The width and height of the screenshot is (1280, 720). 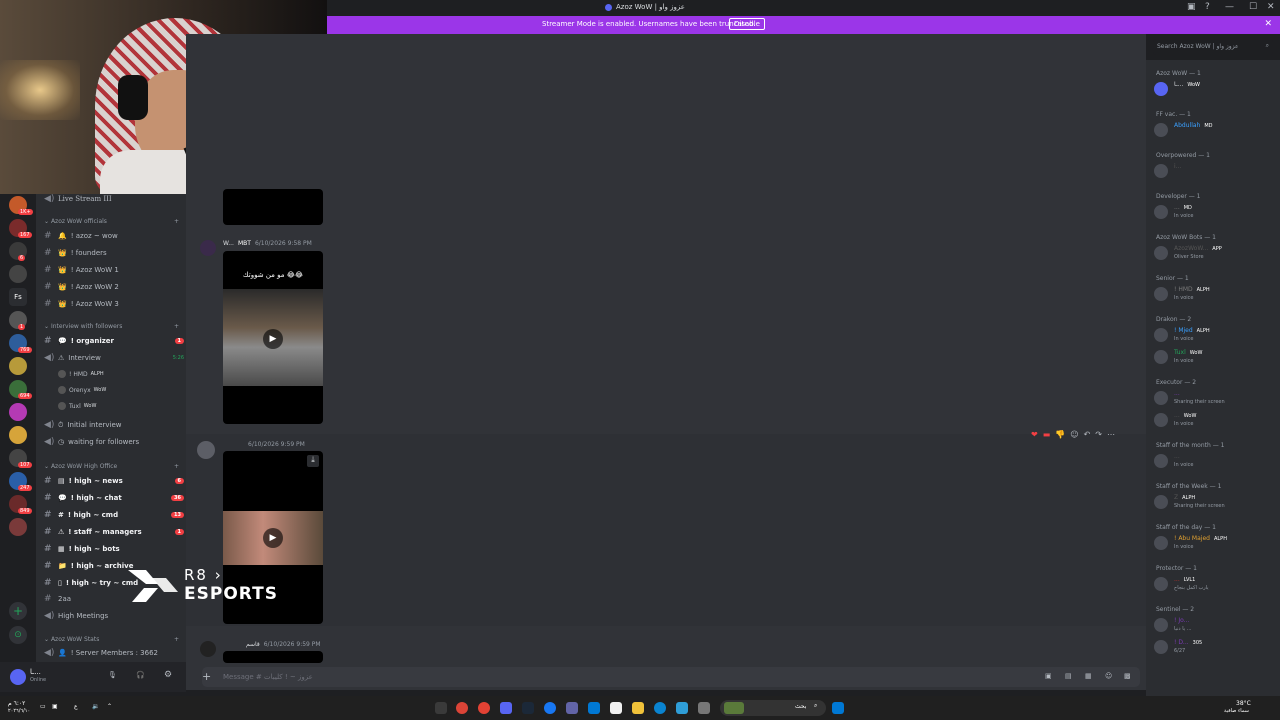 What do you see at coordinates (594, 708) in the screenshot?
I see `mail-icon` at bounding box center [594, 708].